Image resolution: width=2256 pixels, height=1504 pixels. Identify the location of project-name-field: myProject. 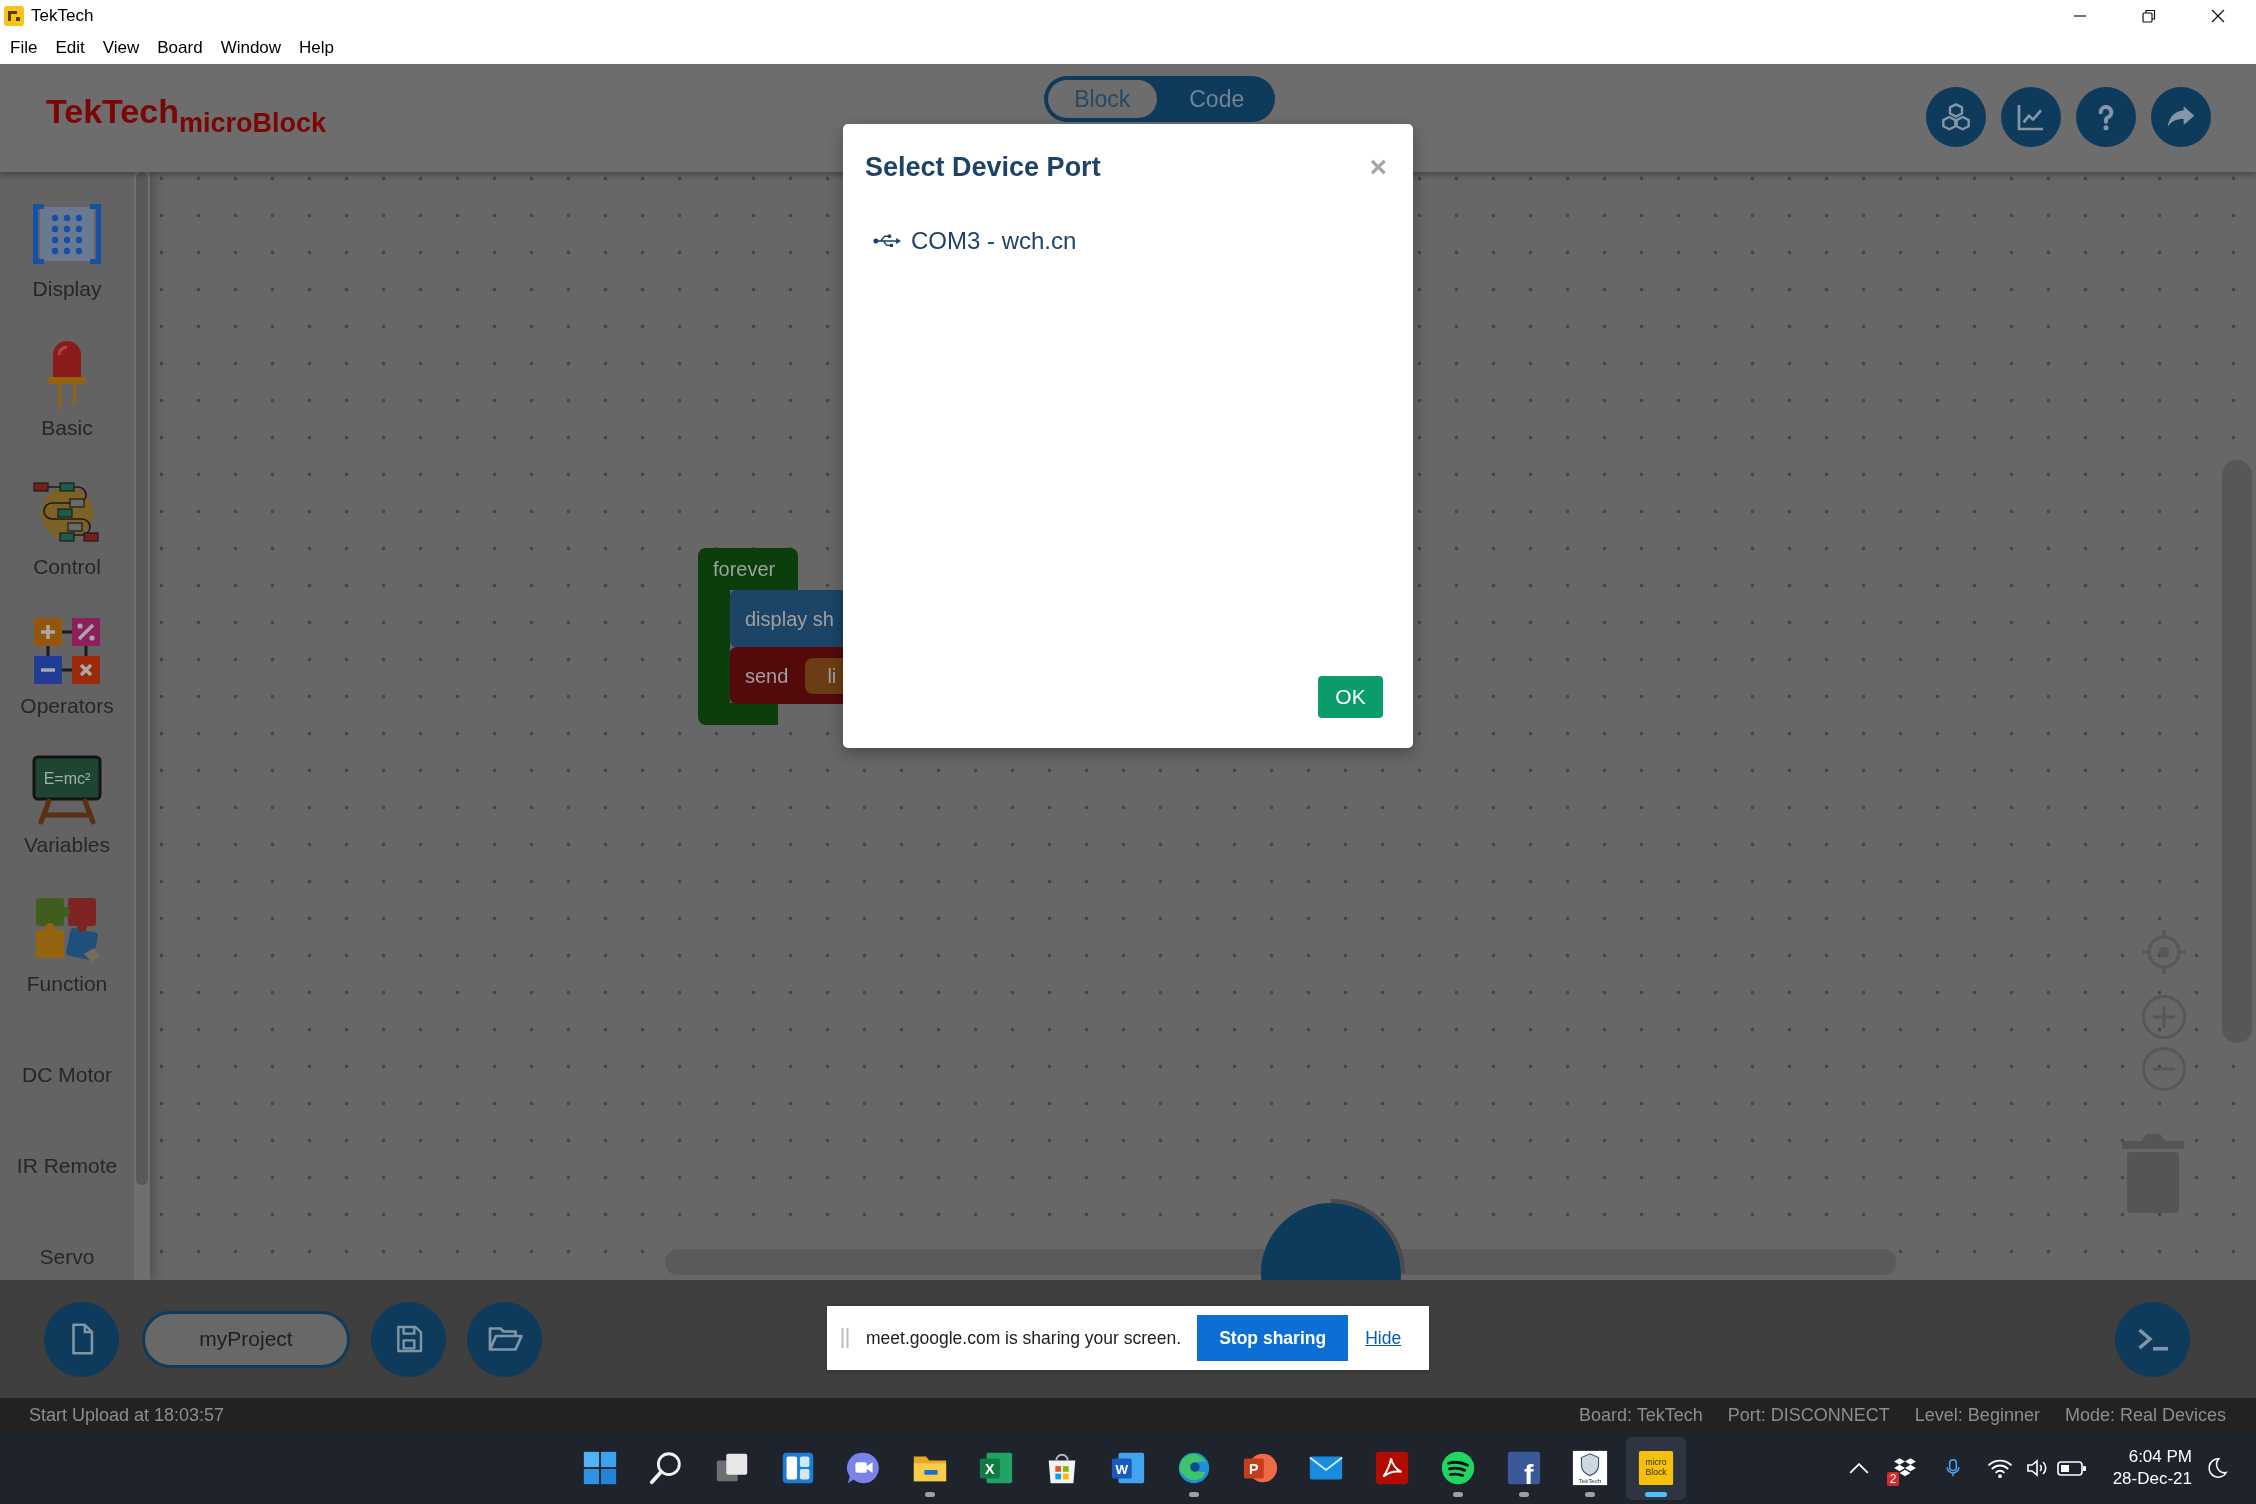
(246, 1339).